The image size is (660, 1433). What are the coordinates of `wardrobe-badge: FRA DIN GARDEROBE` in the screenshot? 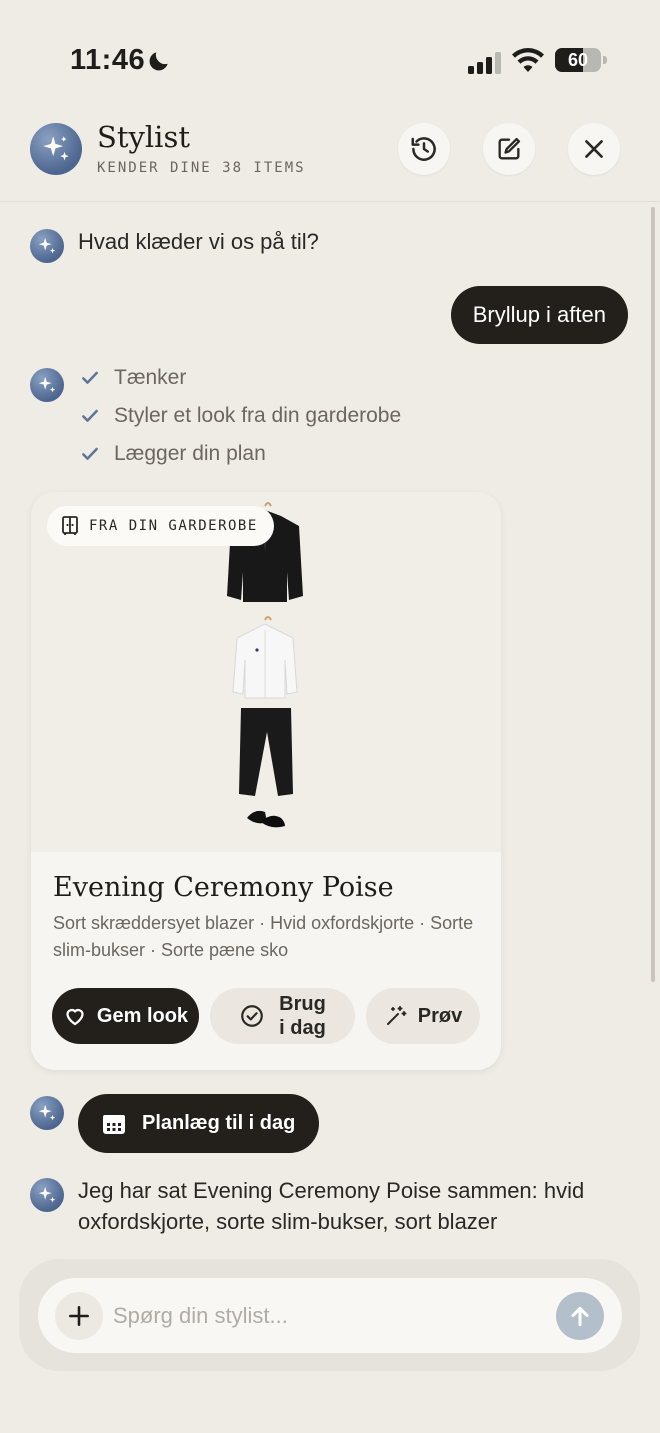 It's located at (160, 526).